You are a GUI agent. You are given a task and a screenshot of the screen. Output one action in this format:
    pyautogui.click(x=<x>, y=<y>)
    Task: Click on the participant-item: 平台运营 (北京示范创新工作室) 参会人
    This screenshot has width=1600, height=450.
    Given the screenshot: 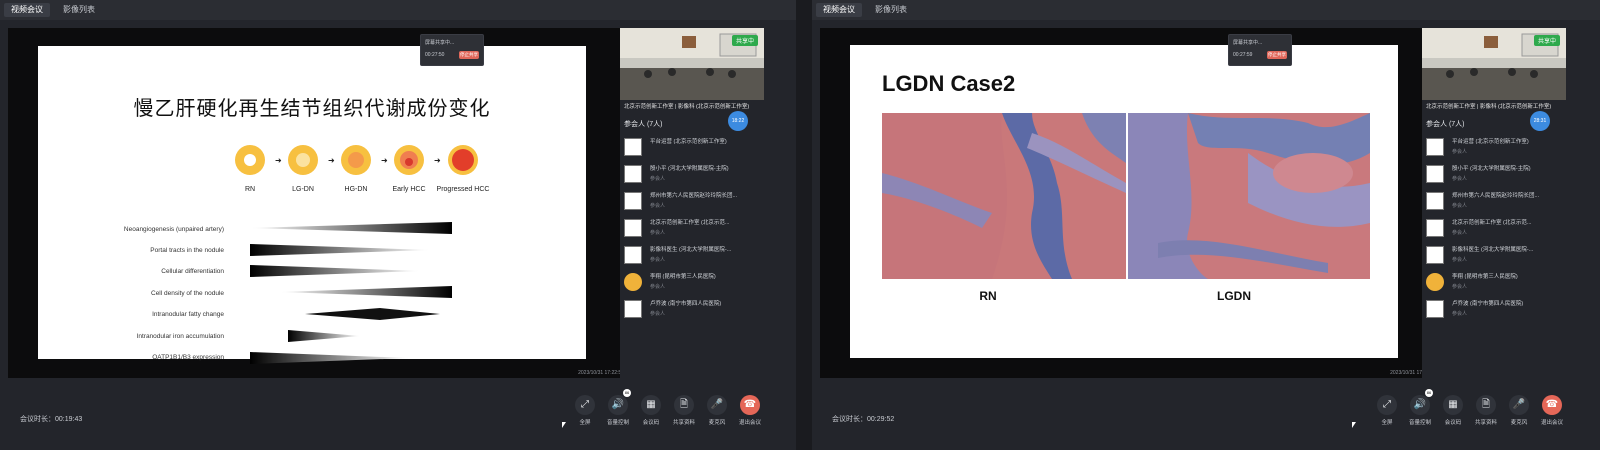 What is the action you would take?
    pyautogui.click(x=1498, y=149)
    